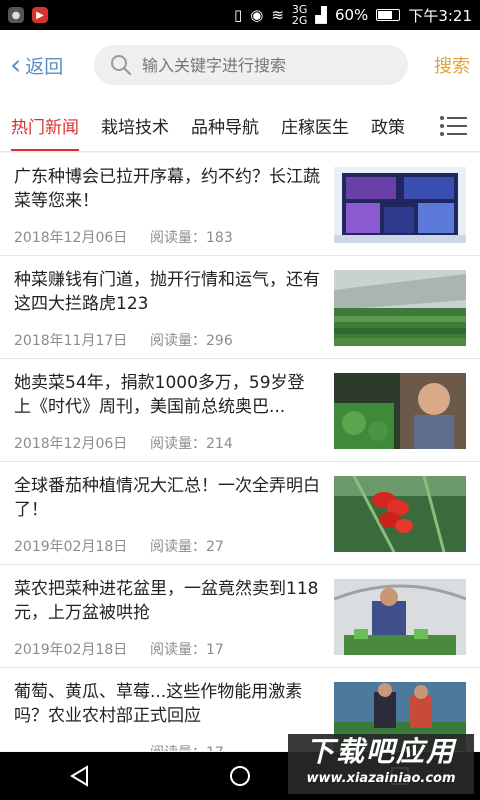 This screenshot has width=480, height=800. Describe the element at coordinates (44, 66) in the screenshot. I see `back-label: 返回` at that location.